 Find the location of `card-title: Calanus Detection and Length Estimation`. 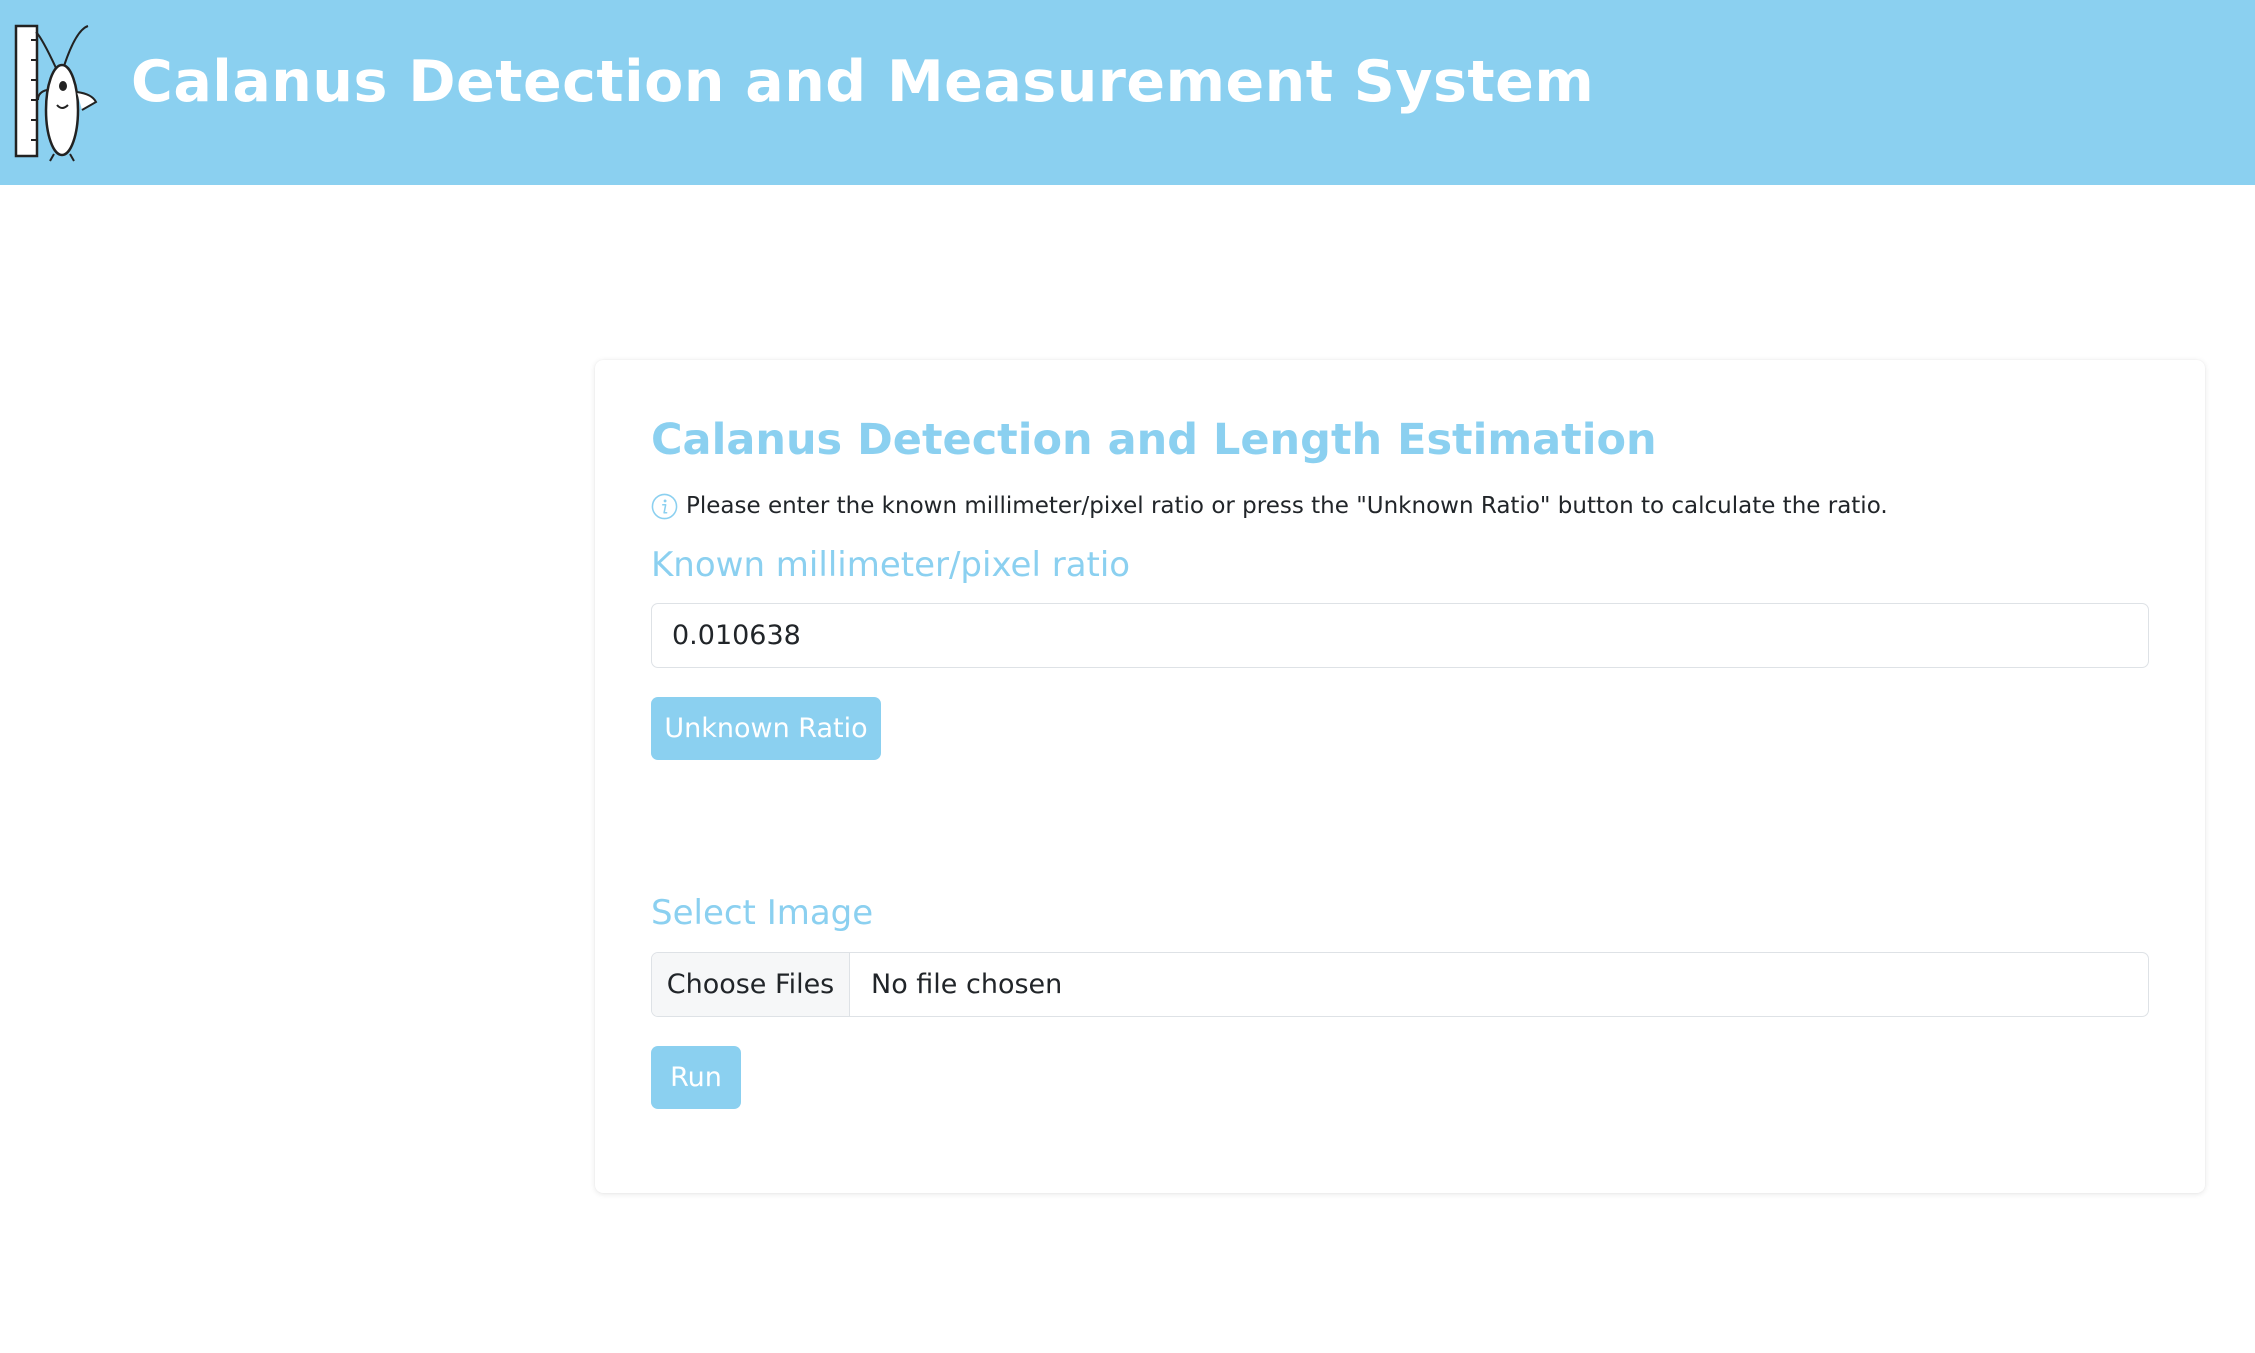

card-title: Calanus Detection and Length Estimation is located at coordinates (1154, 440).